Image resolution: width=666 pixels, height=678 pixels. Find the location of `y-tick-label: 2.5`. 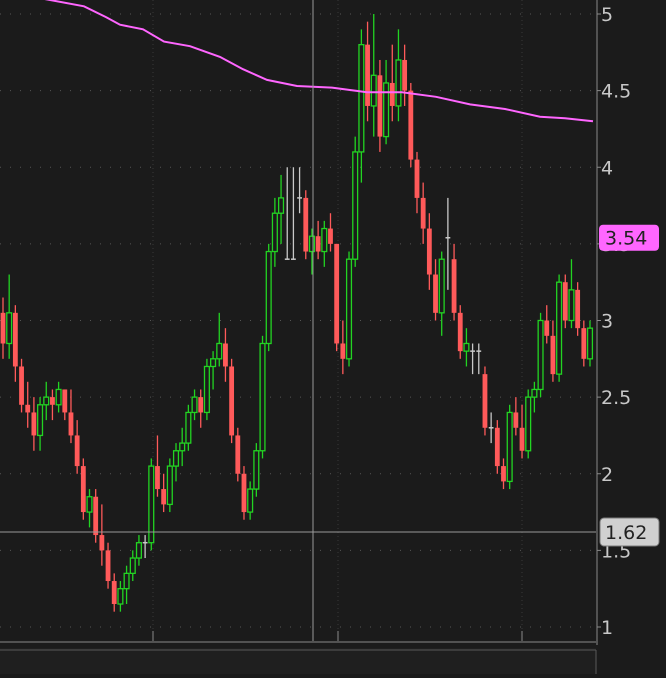

y-tick-label: 2.5 is located at coordinates (616, 398).